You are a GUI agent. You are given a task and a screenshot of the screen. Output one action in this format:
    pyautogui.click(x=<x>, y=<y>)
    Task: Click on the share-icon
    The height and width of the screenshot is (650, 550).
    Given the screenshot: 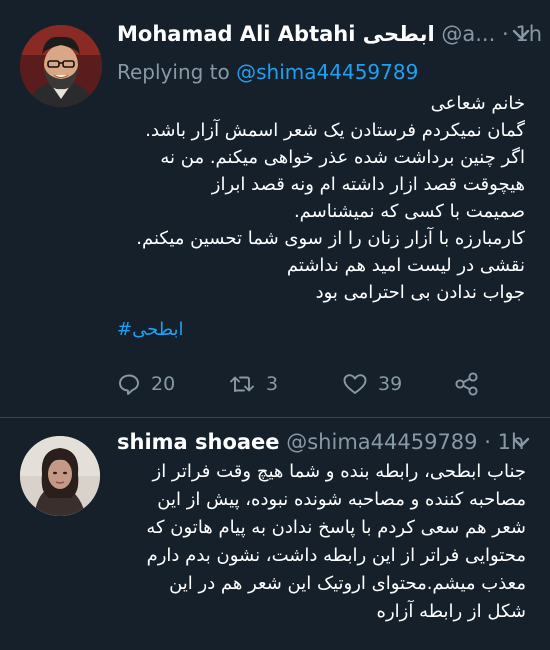 What is the action you would take?
    pyautogui.click(x=467, y=384)
    